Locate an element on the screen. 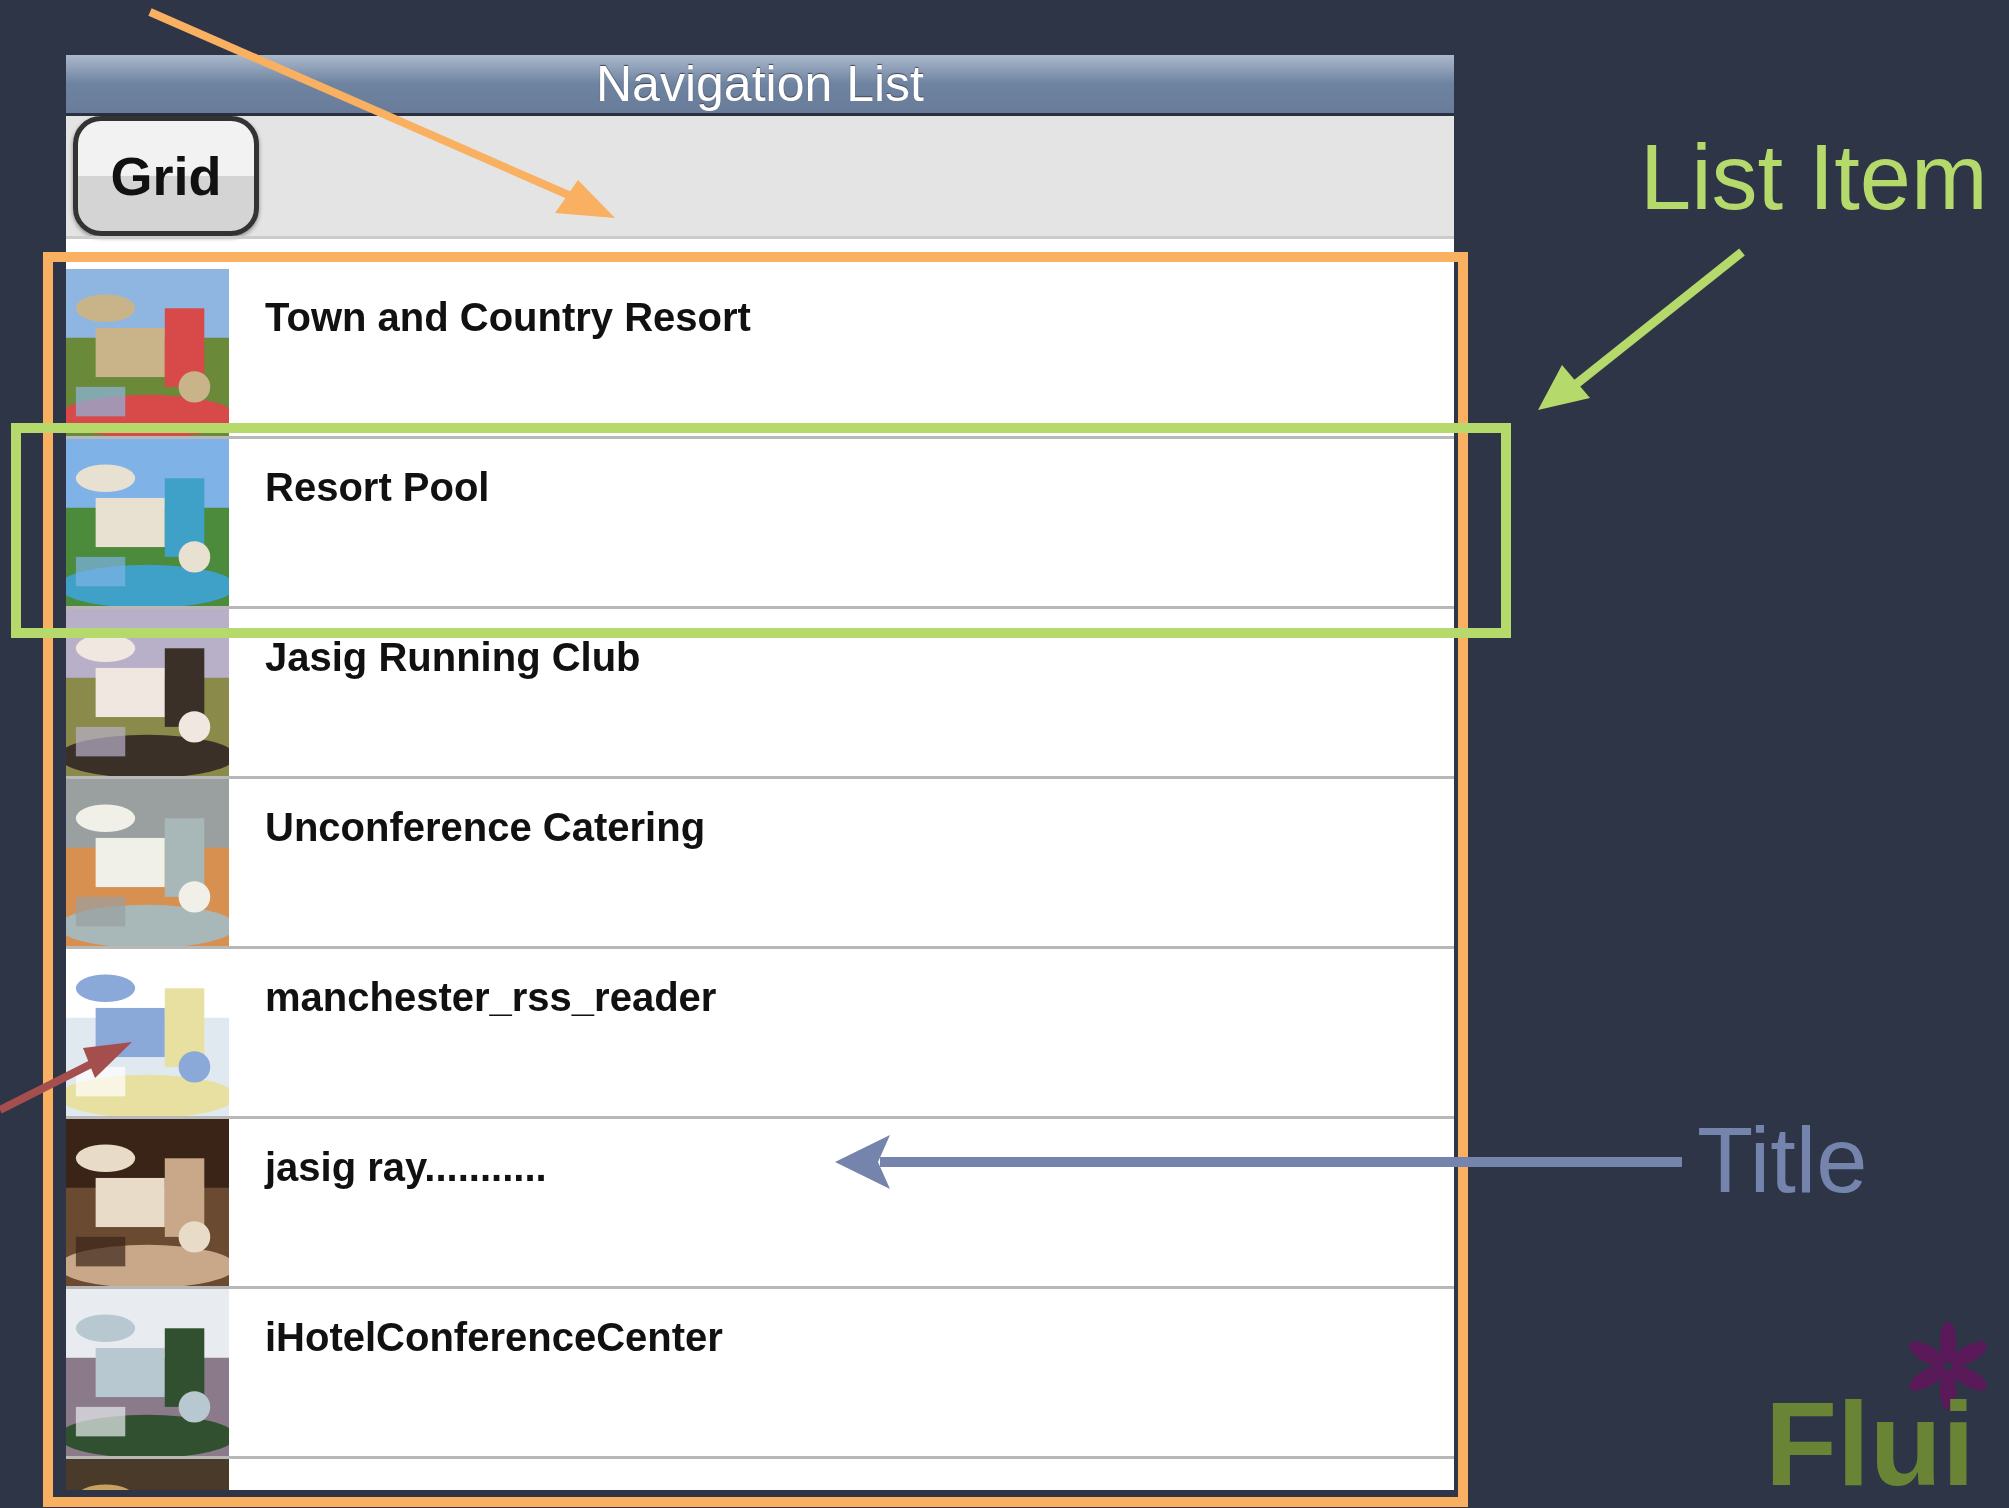 Image resolution: width=2009 pixels, height=1508 pixels. screen-title: Navigation List is located at coordinates (760, 84).